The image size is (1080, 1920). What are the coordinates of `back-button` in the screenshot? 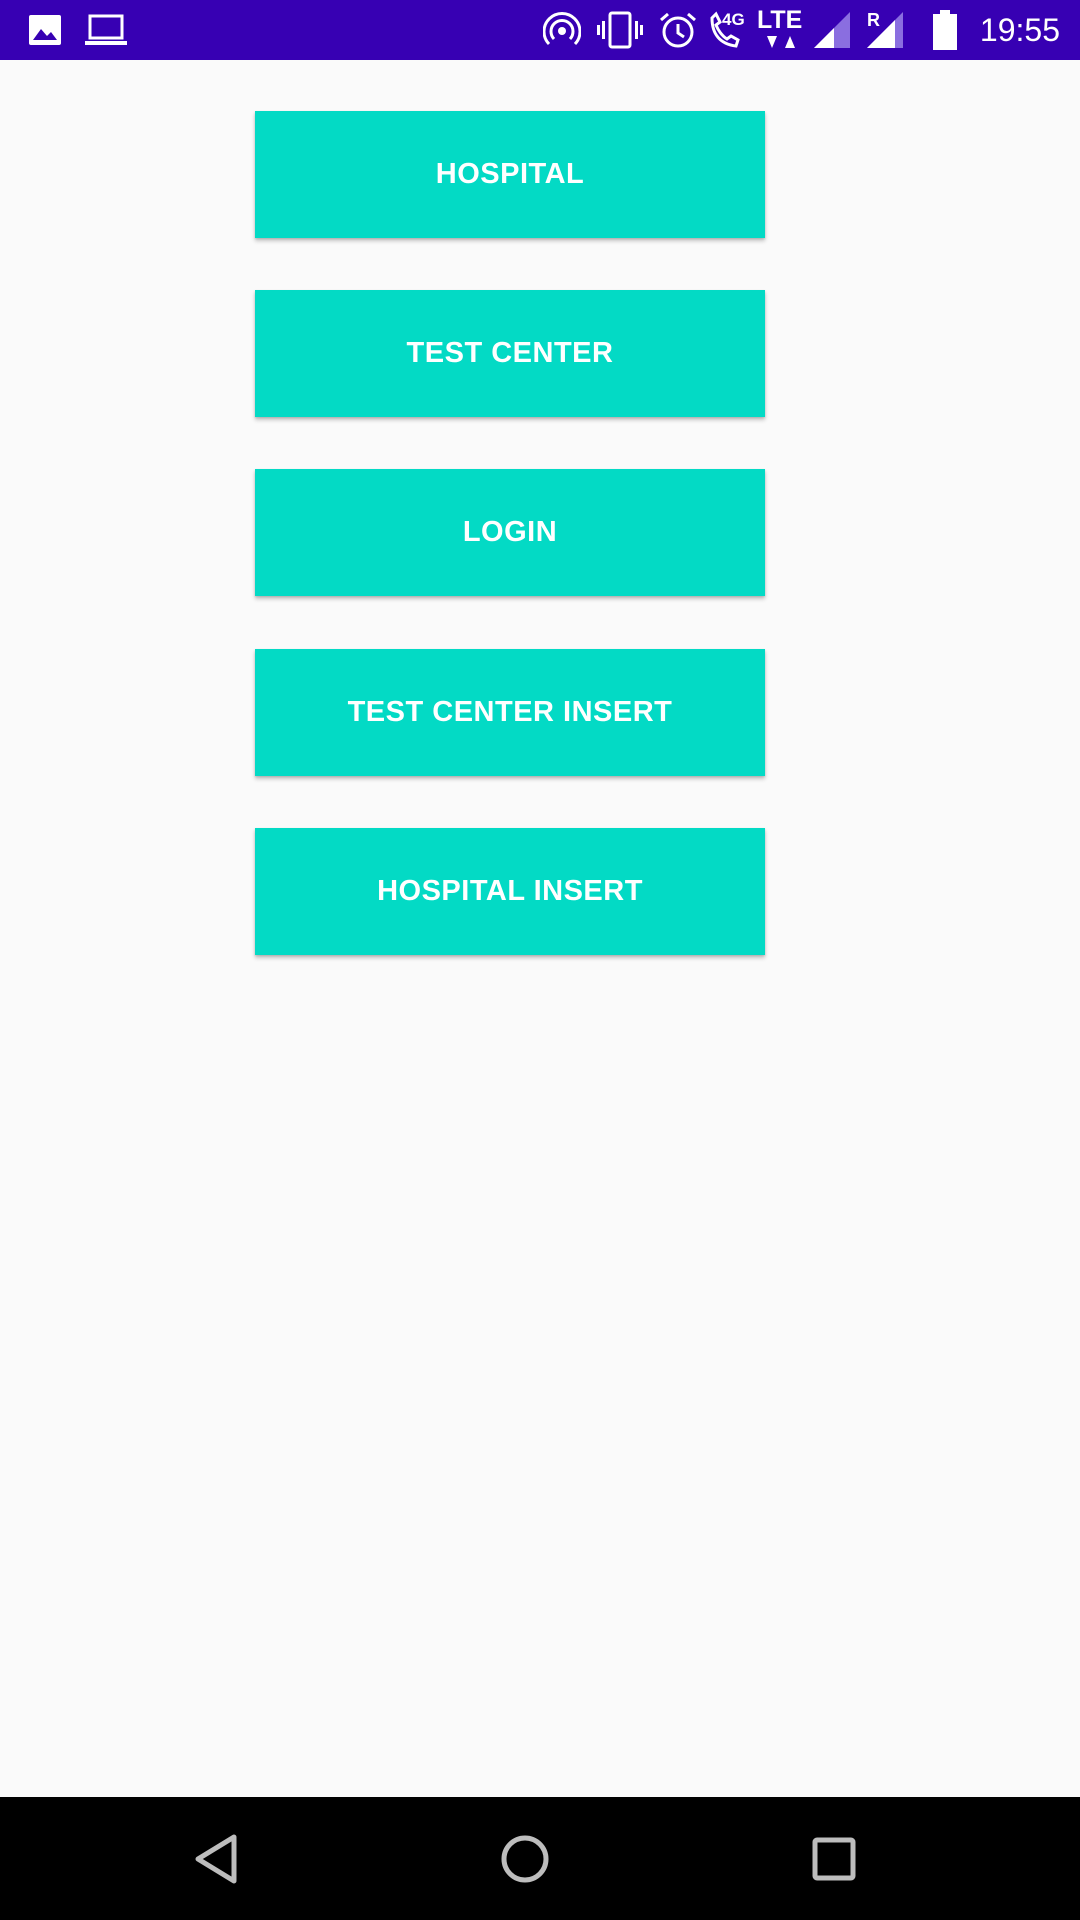 It's located at (216, 1858).